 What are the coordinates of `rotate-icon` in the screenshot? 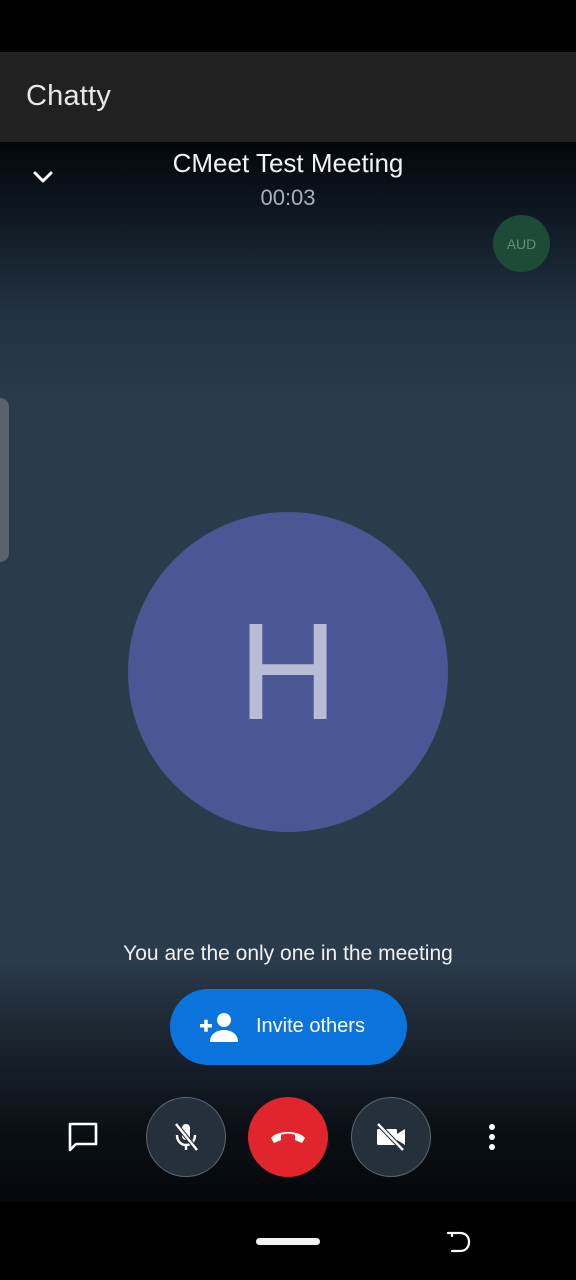 It's located at (458, 1242).